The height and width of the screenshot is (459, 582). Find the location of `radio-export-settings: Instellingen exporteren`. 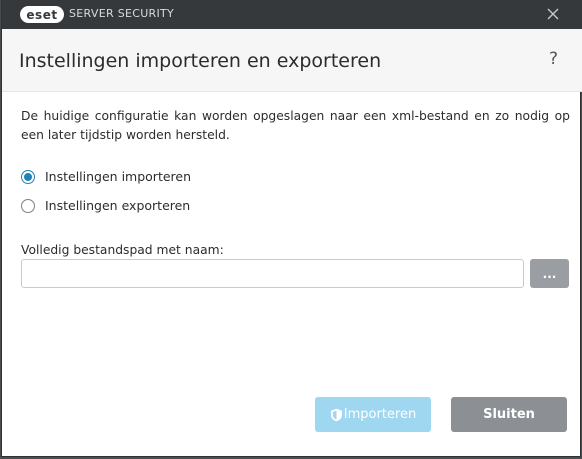

radio-export-settings: Instellingen exporteren is located at coordinates (105, 205).